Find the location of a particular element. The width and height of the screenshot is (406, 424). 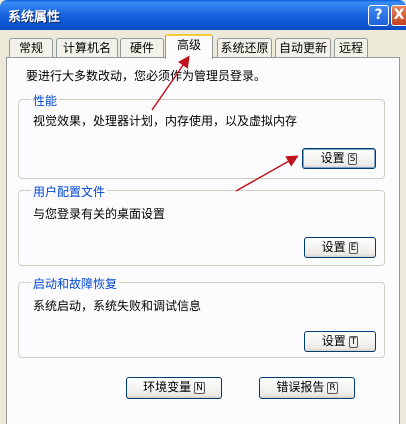

button-label: 环境变量 is located at coordinates (167, 387).